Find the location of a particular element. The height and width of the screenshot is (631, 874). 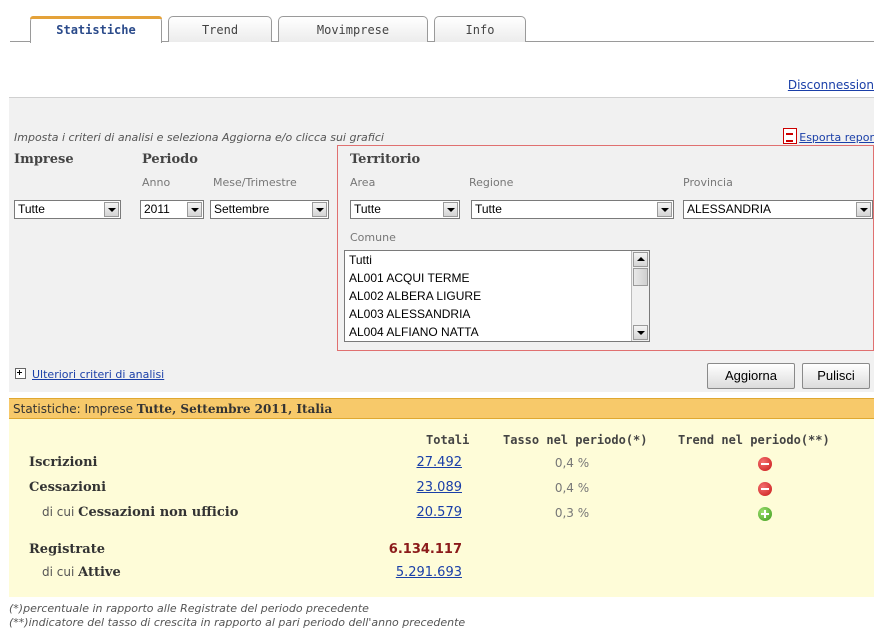

total-iscrizioni: 27.492 is located at coordinates (402, 462).